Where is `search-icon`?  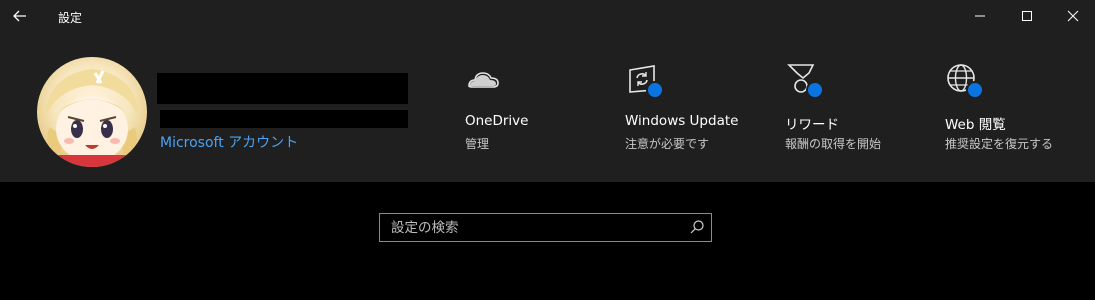 search-icon is located at coordinates (697, 227).